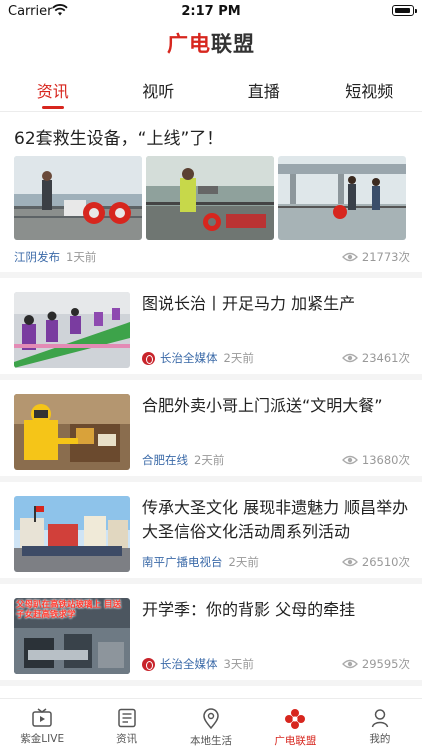 Image resolution: width=422 pixels, height=750 pixels. What do you see at coordinates (385, 664) in the screenshot?
I see `view-count-text: 29595次` at bounding box center [385, 664].